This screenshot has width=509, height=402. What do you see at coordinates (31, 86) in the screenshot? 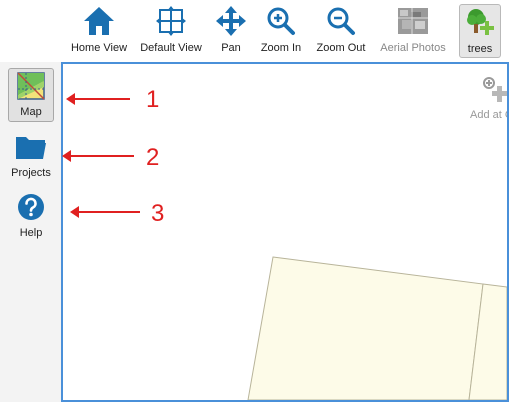
I see `map-icon` at bounding box center [31, 86].